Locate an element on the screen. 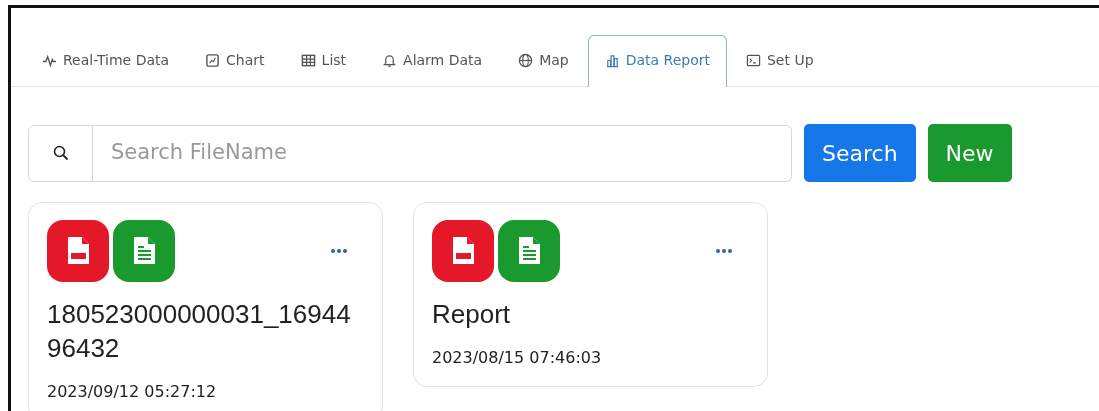 Image resolution: width=1099 pixels, height=411 pixels. globe-icon is located at coordinates (526, 60).